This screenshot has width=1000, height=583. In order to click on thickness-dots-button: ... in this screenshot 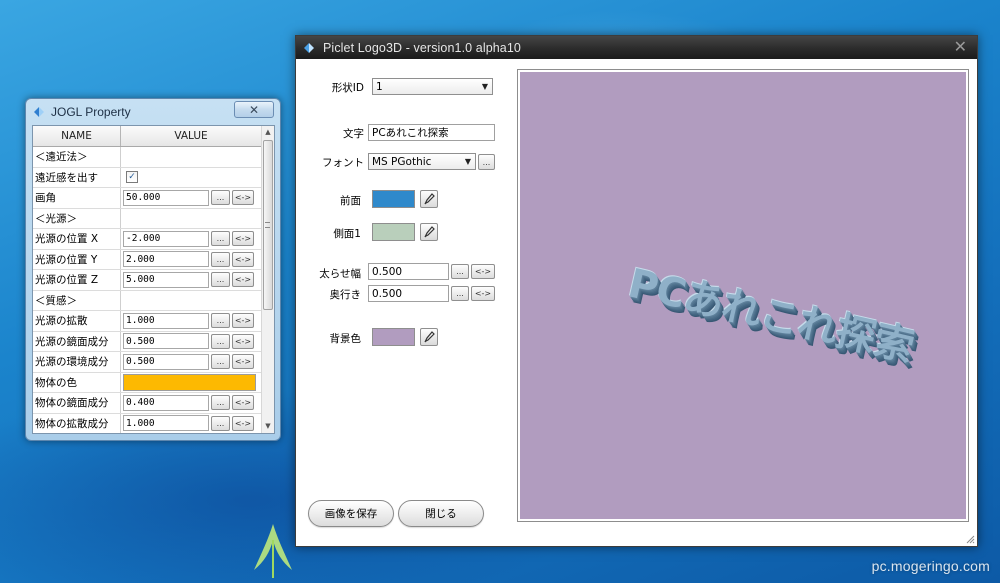, I will do `click(460, 271)`.